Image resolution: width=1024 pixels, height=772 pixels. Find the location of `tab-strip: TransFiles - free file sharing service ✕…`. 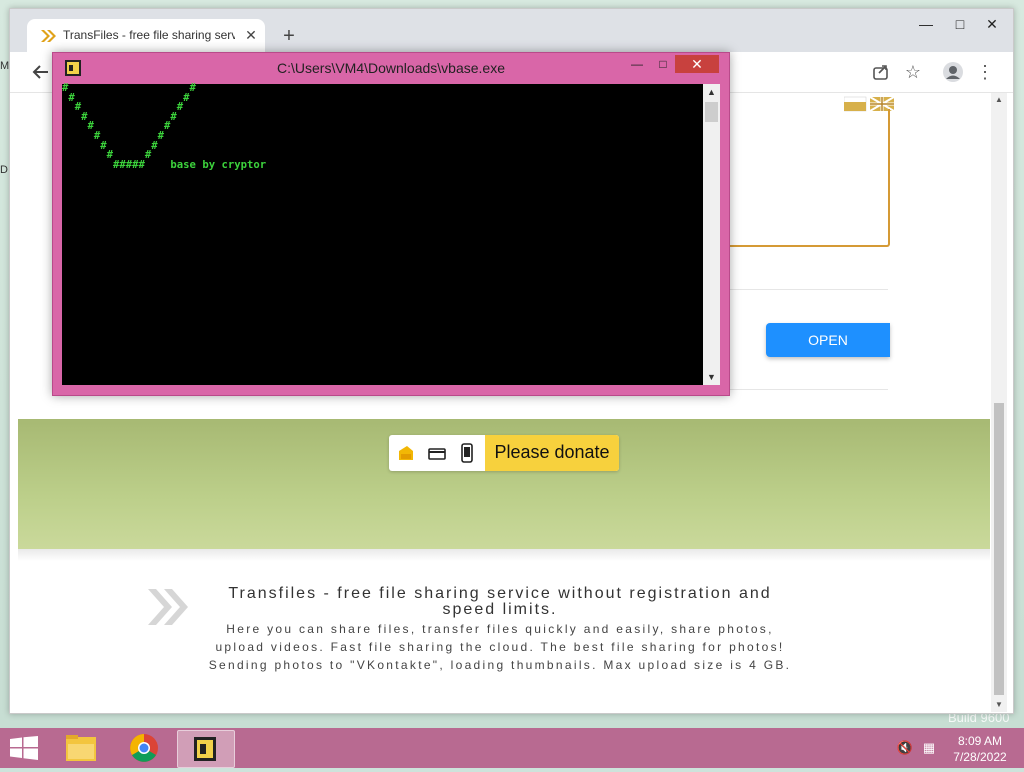

tab-strip: TransFiles - free file sharing service ✕… is located at coordinates (511, 30).